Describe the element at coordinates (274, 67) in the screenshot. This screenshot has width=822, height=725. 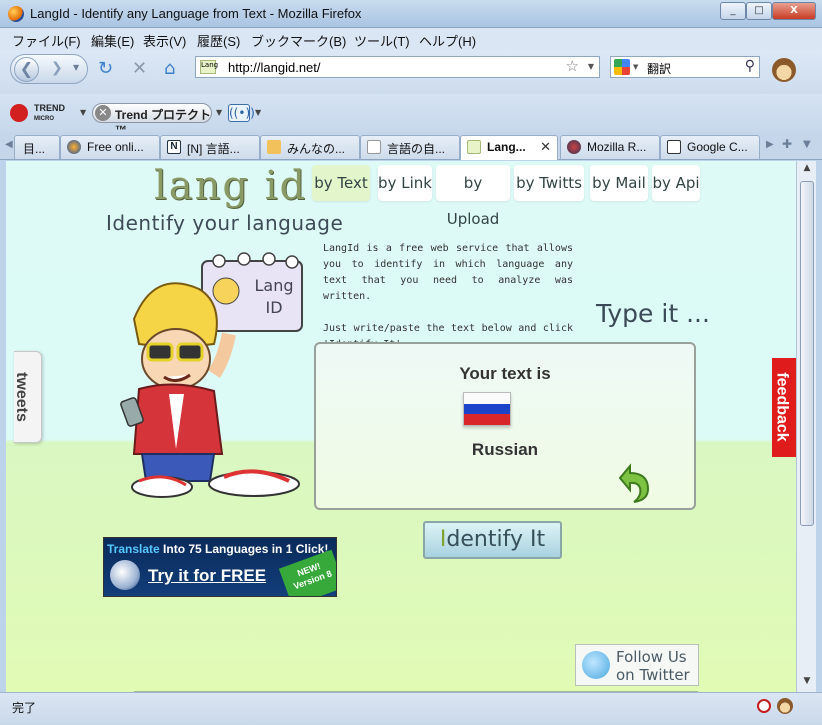
I see `url-text: http://langid.net/` at that location.